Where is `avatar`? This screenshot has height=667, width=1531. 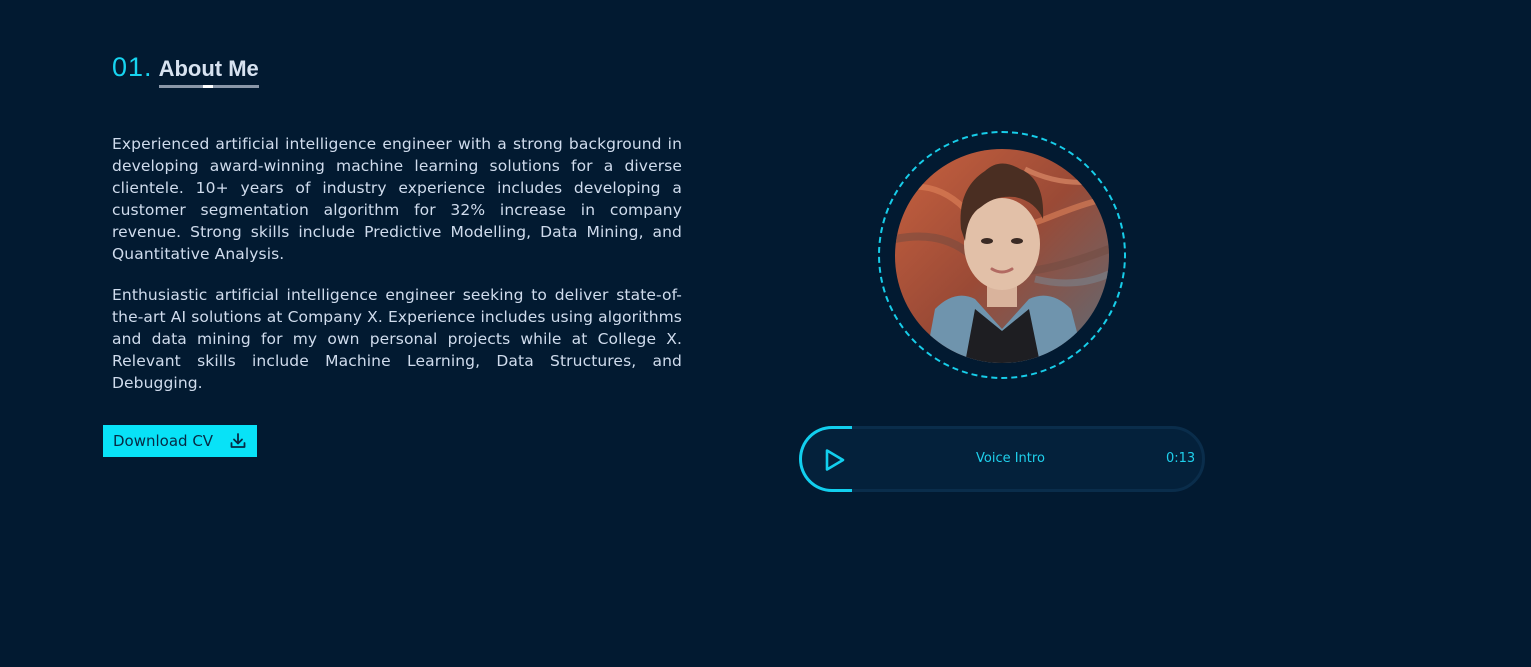
avatar is located at coordinates (1002, 256).